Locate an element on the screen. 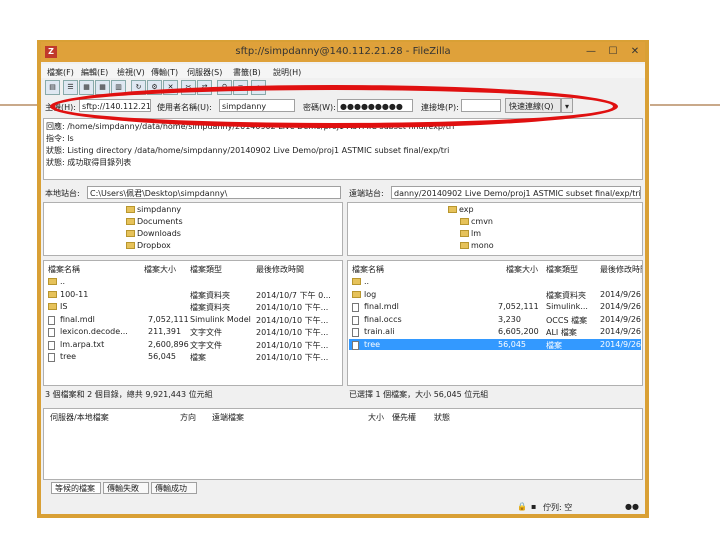 This screenshot has height=540, width=720. tab-failed-transfers: 傳輸失敗 is located at coordinates (126, 488).